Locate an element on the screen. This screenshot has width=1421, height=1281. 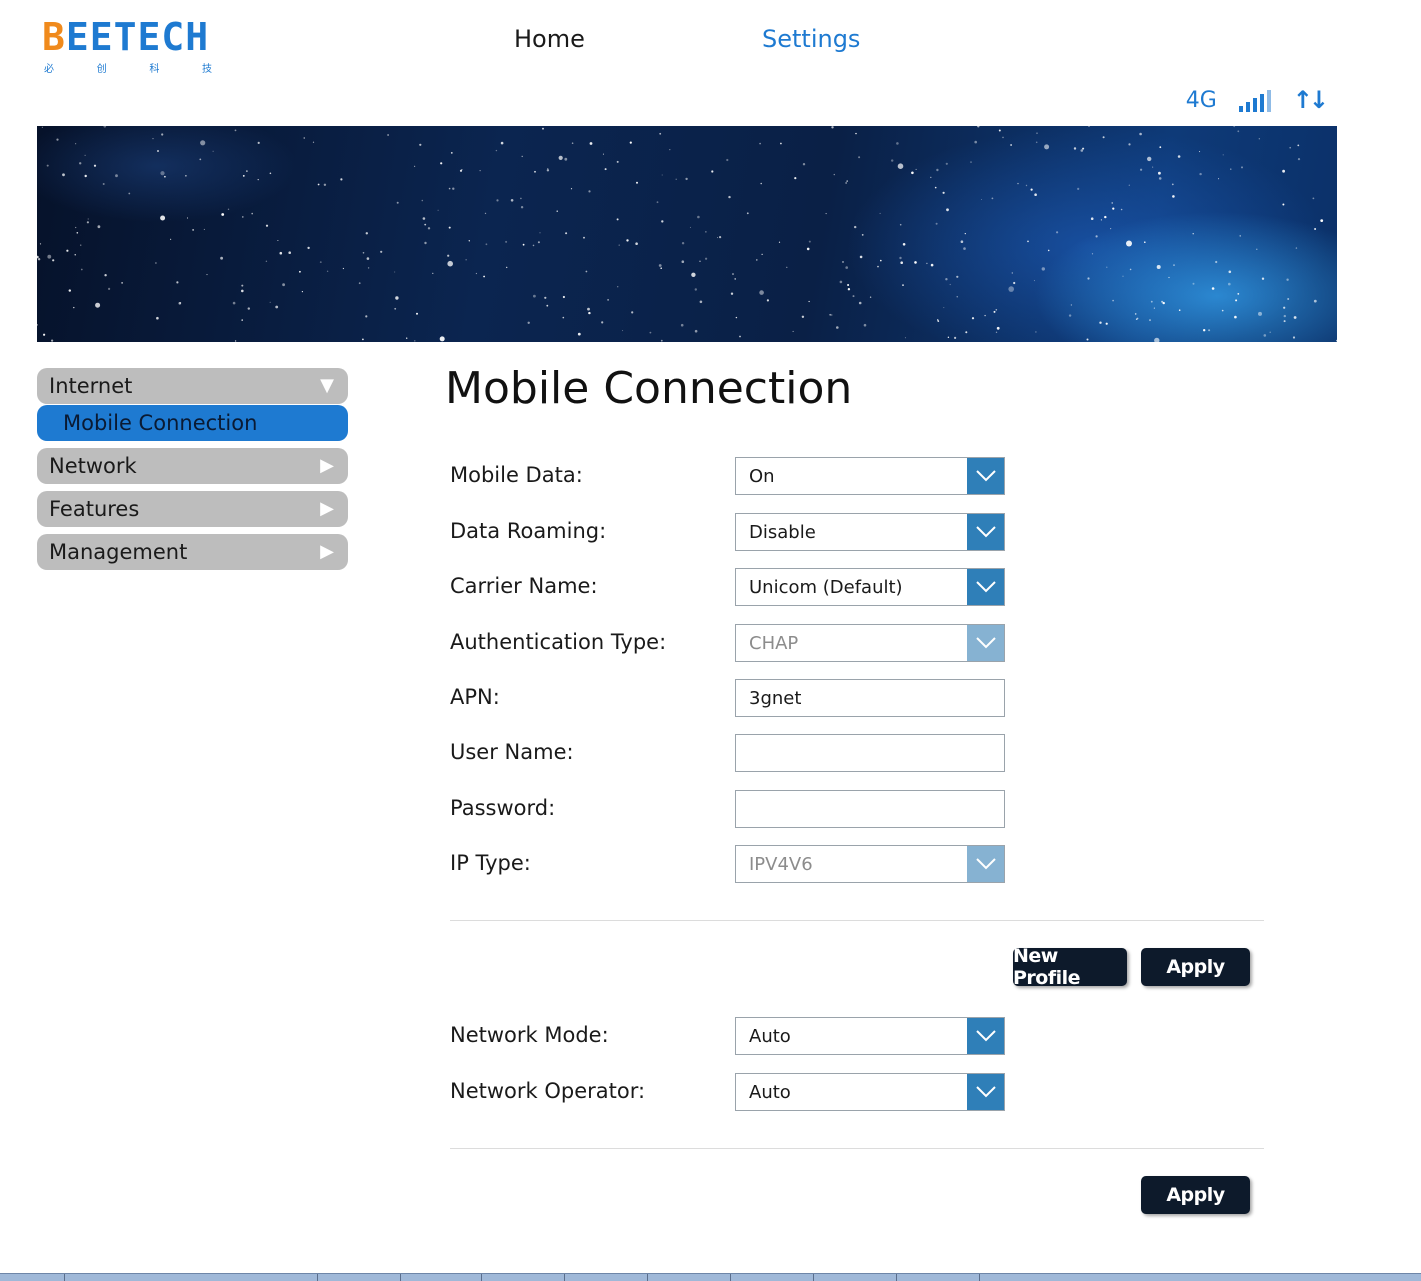
field-label: Data Roaming: is located at coordinates (528, 531).